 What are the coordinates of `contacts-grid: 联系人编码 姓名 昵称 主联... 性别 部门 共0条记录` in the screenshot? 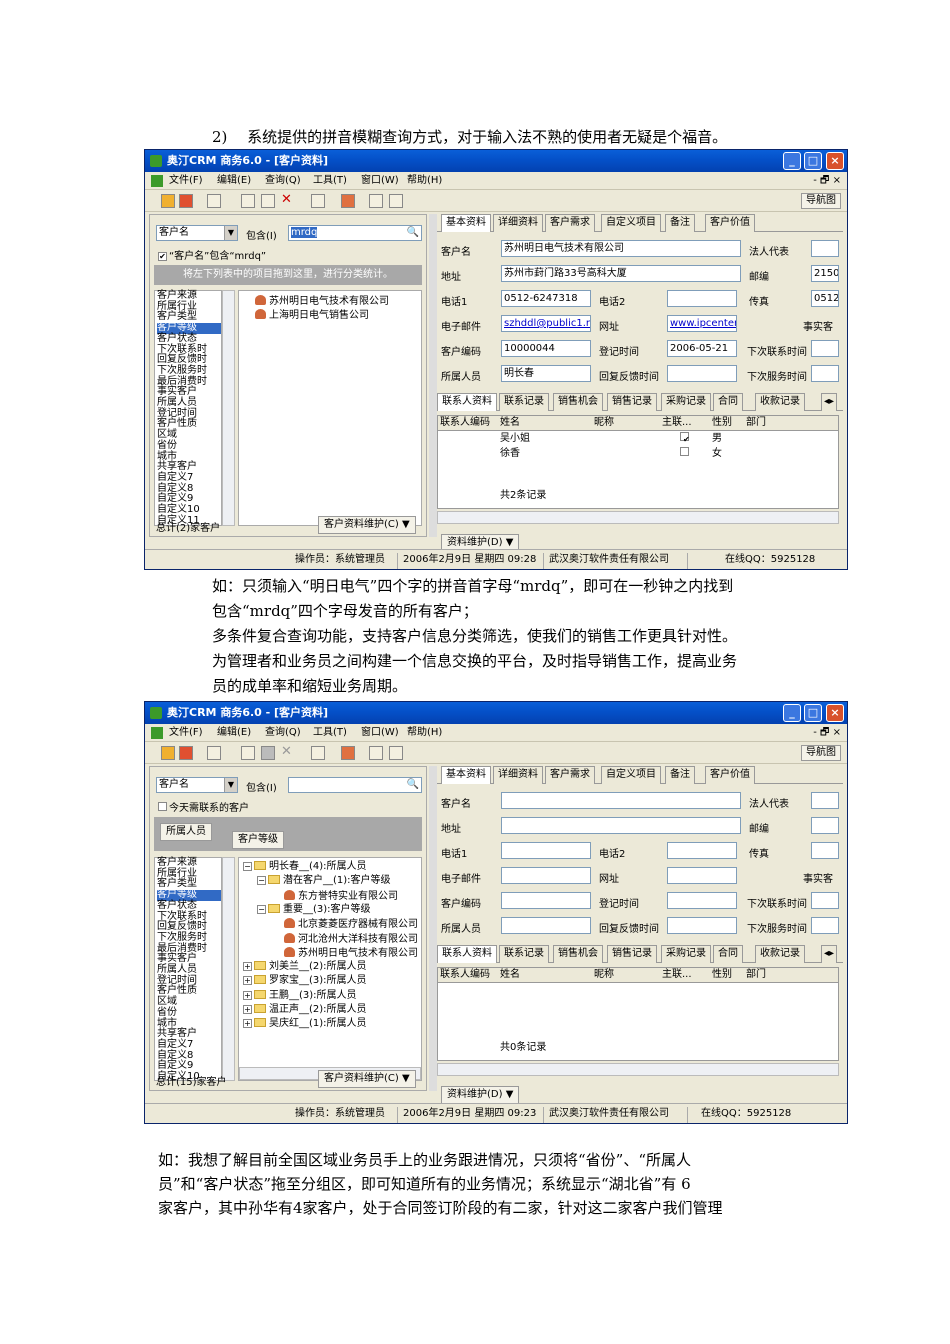 It's located at (638, 1014).